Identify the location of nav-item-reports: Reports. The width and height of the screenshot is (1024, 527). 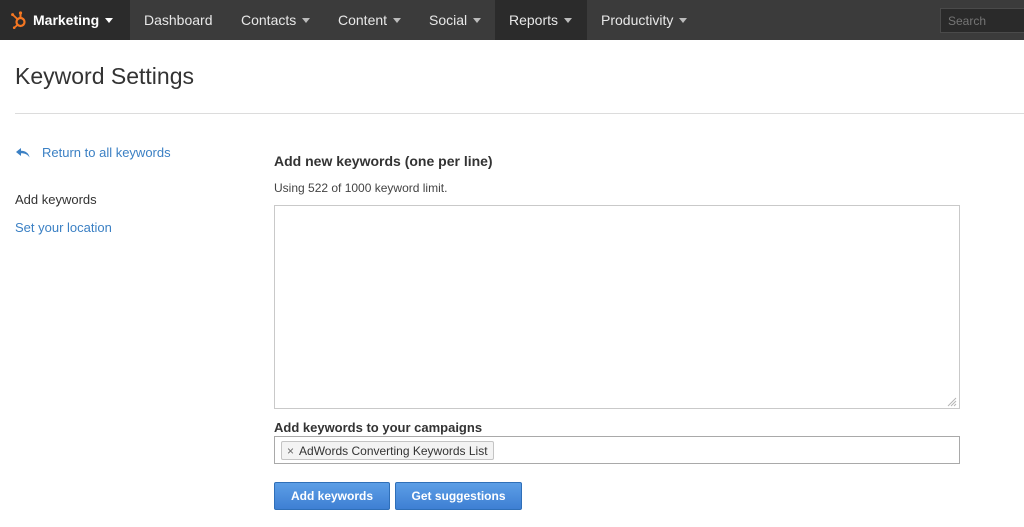
(541, 20).